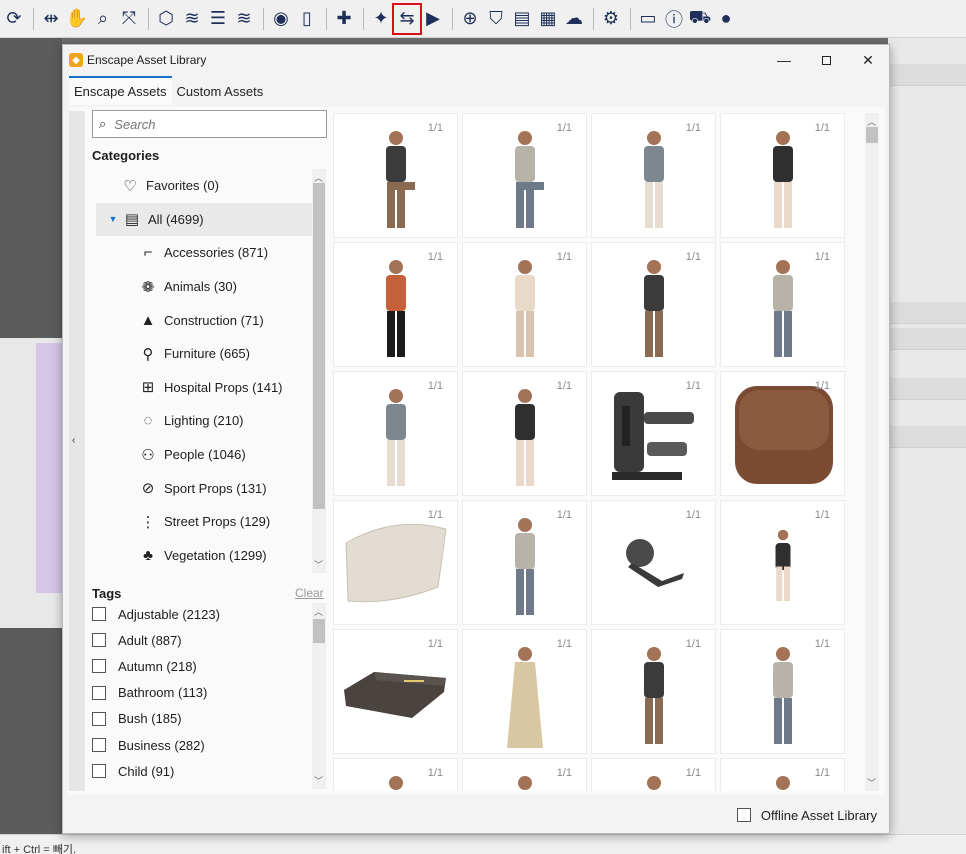 This screenshot has height=854, width=966. Describe the element at coordinates (204, 354) in the screenshot. I see `category-item: ⚲ Furniture (665)` at that location.